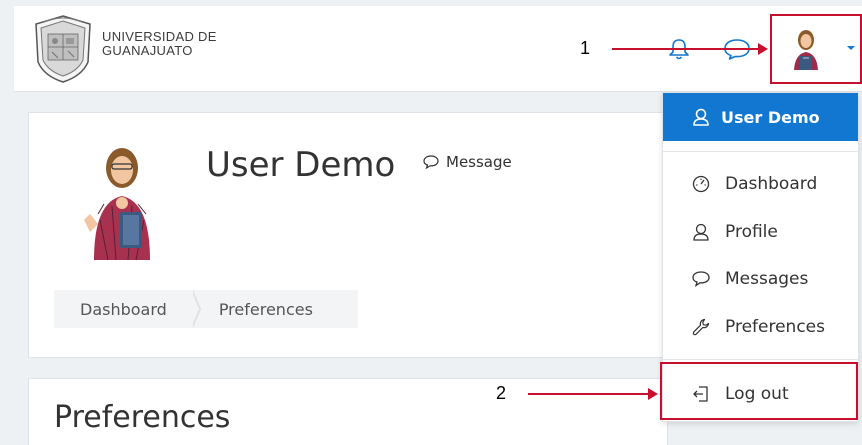  I want to click on brand-name: UNIVERSIDAD DE GUANAJUATO, so click(159, 44).